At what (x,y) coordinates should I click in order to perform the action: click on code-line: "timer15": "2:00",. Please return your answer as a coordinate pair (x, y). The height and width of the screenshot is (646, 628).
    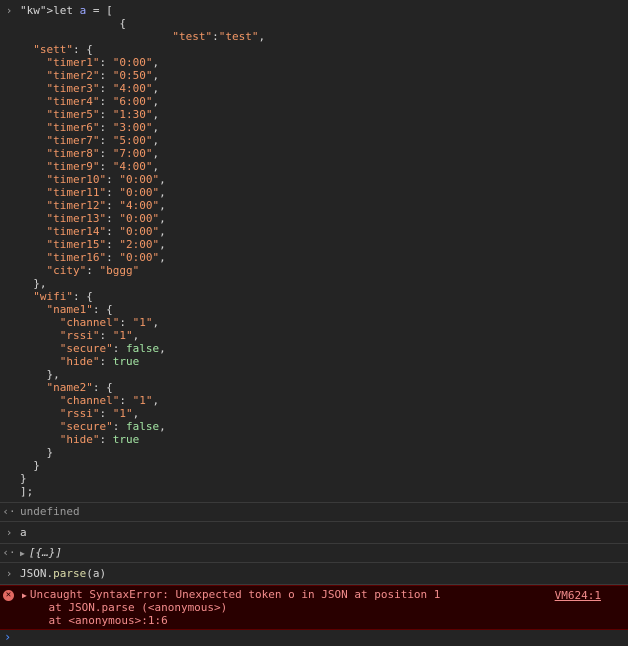
    Looking at the image, I should click on (106, 244).